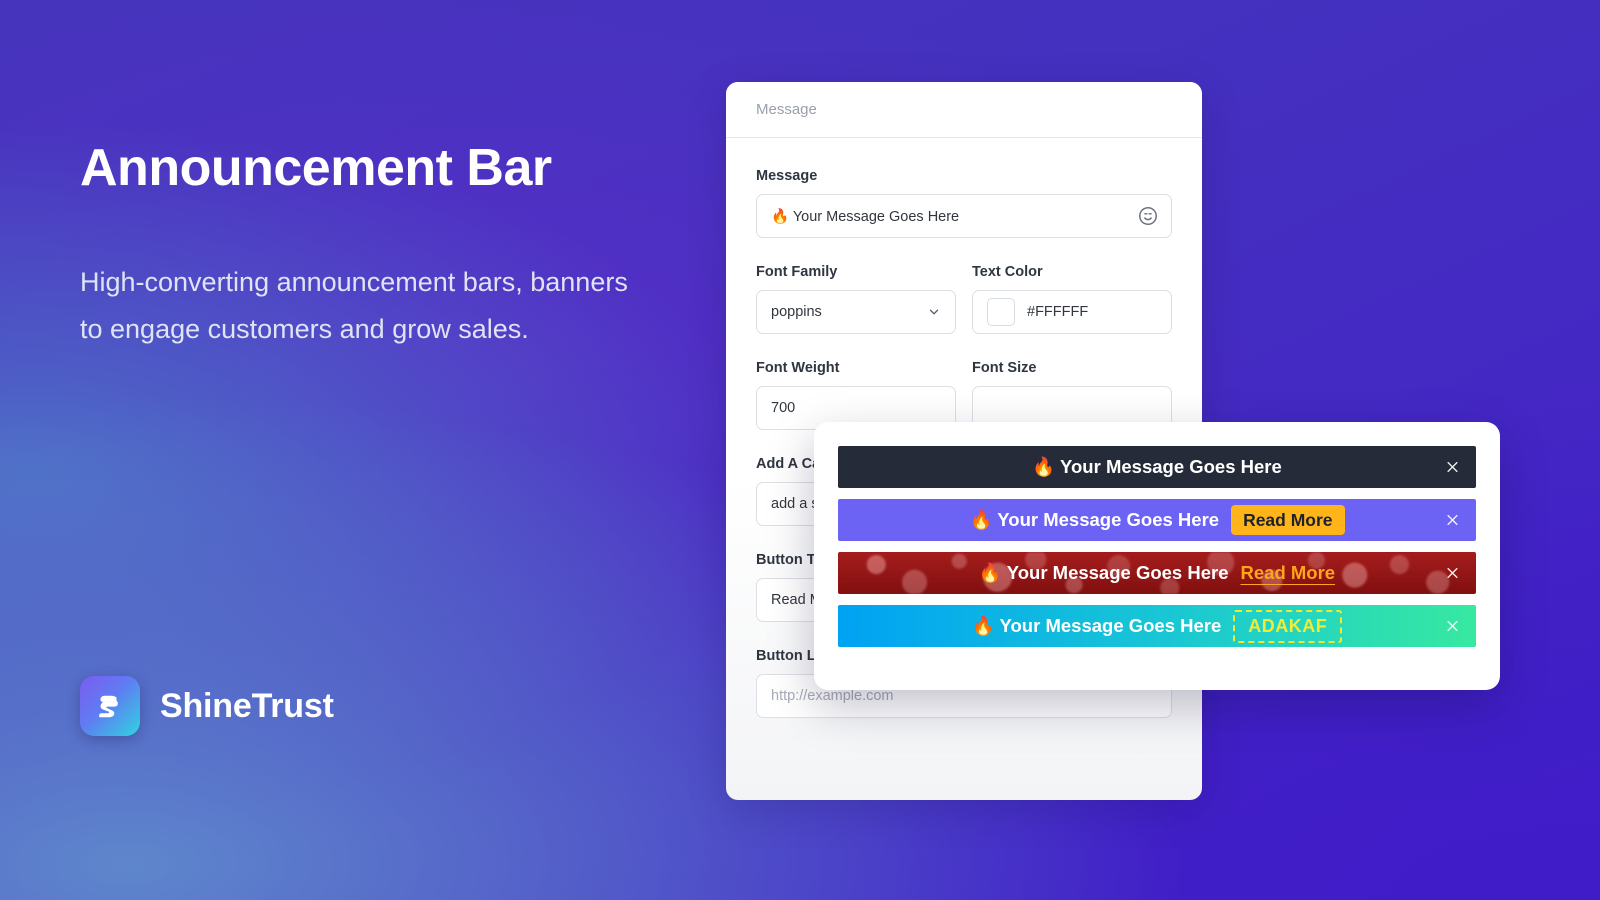  I want to click on shinetrust-s-logo-icon, so click(110, 706).